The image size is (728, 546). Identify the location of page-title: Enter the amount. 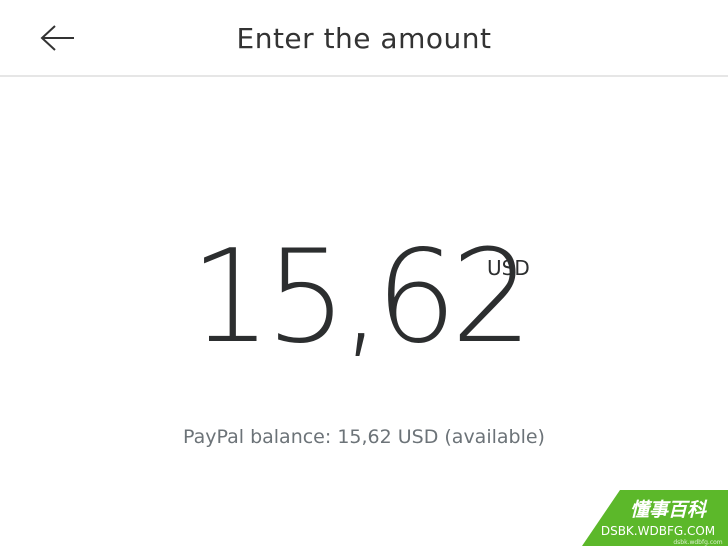
(364, 38).